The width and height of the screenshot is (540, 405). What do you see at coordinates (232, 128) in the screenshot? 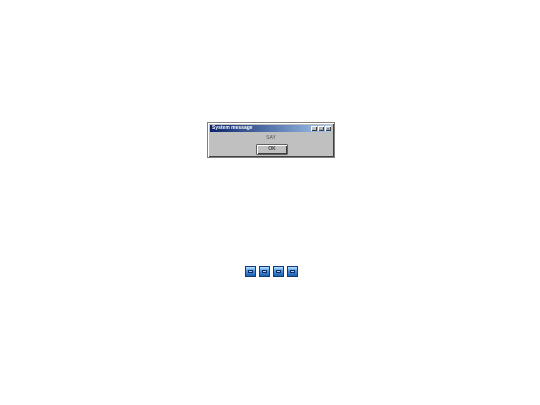
I see `dialog-title: System message` at bounding box center [232, 128].